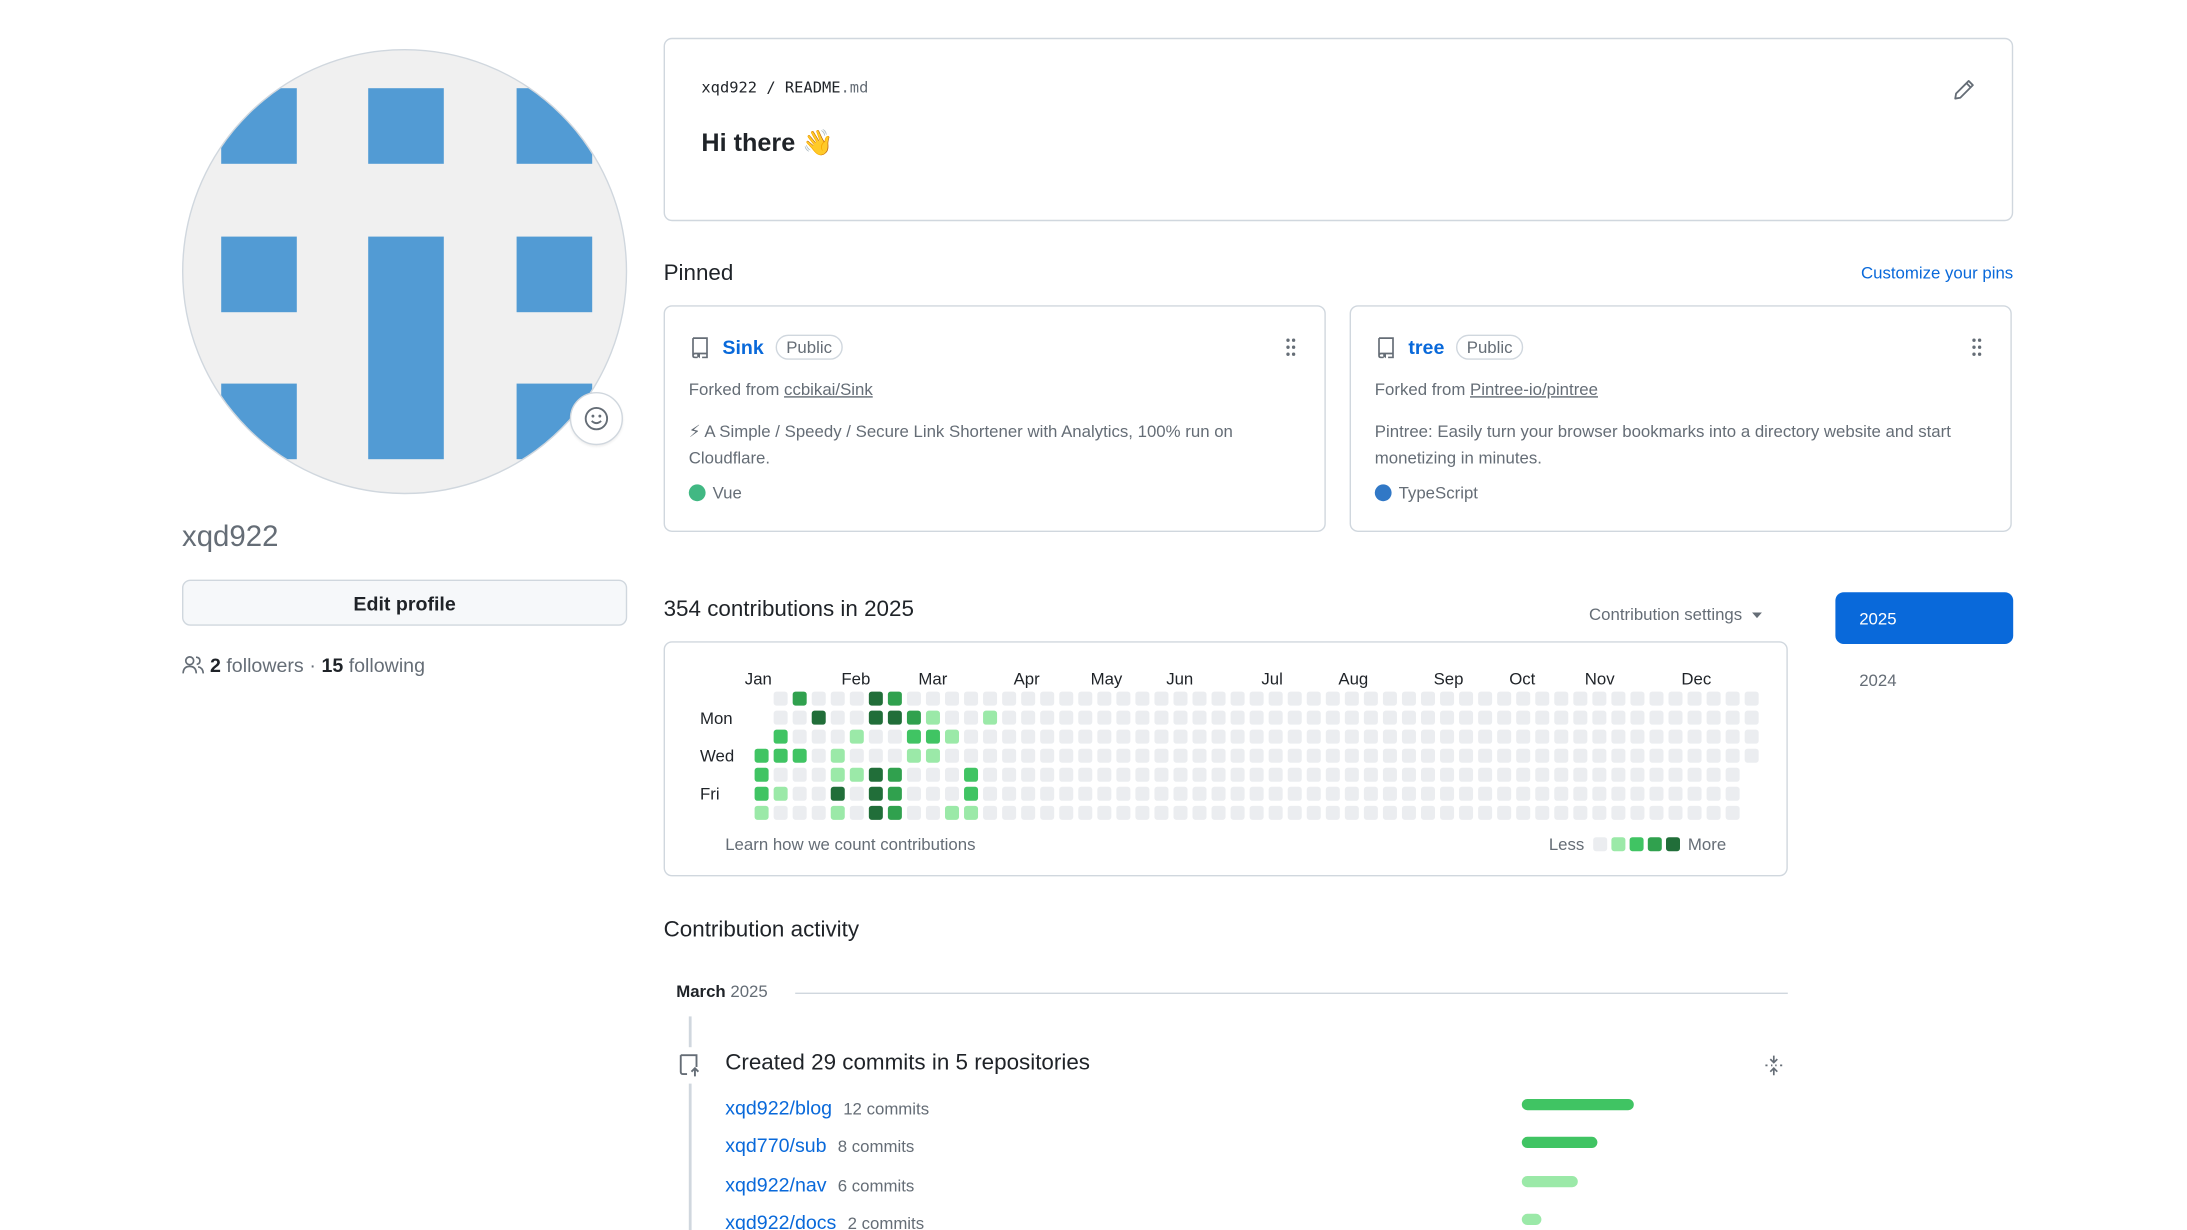  Describe the element at coordinates (596, 419) in the screenshot. I see `set-status-button` at that location.